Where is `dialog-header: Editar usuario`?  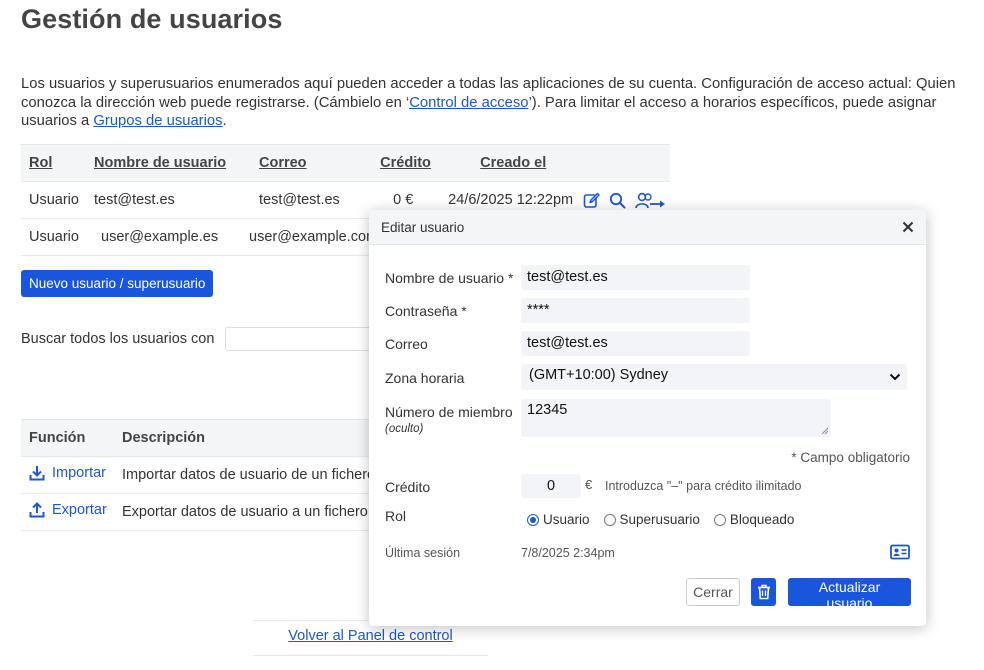
dialog-header: Editar usuario is located at coordinates (647, 227).